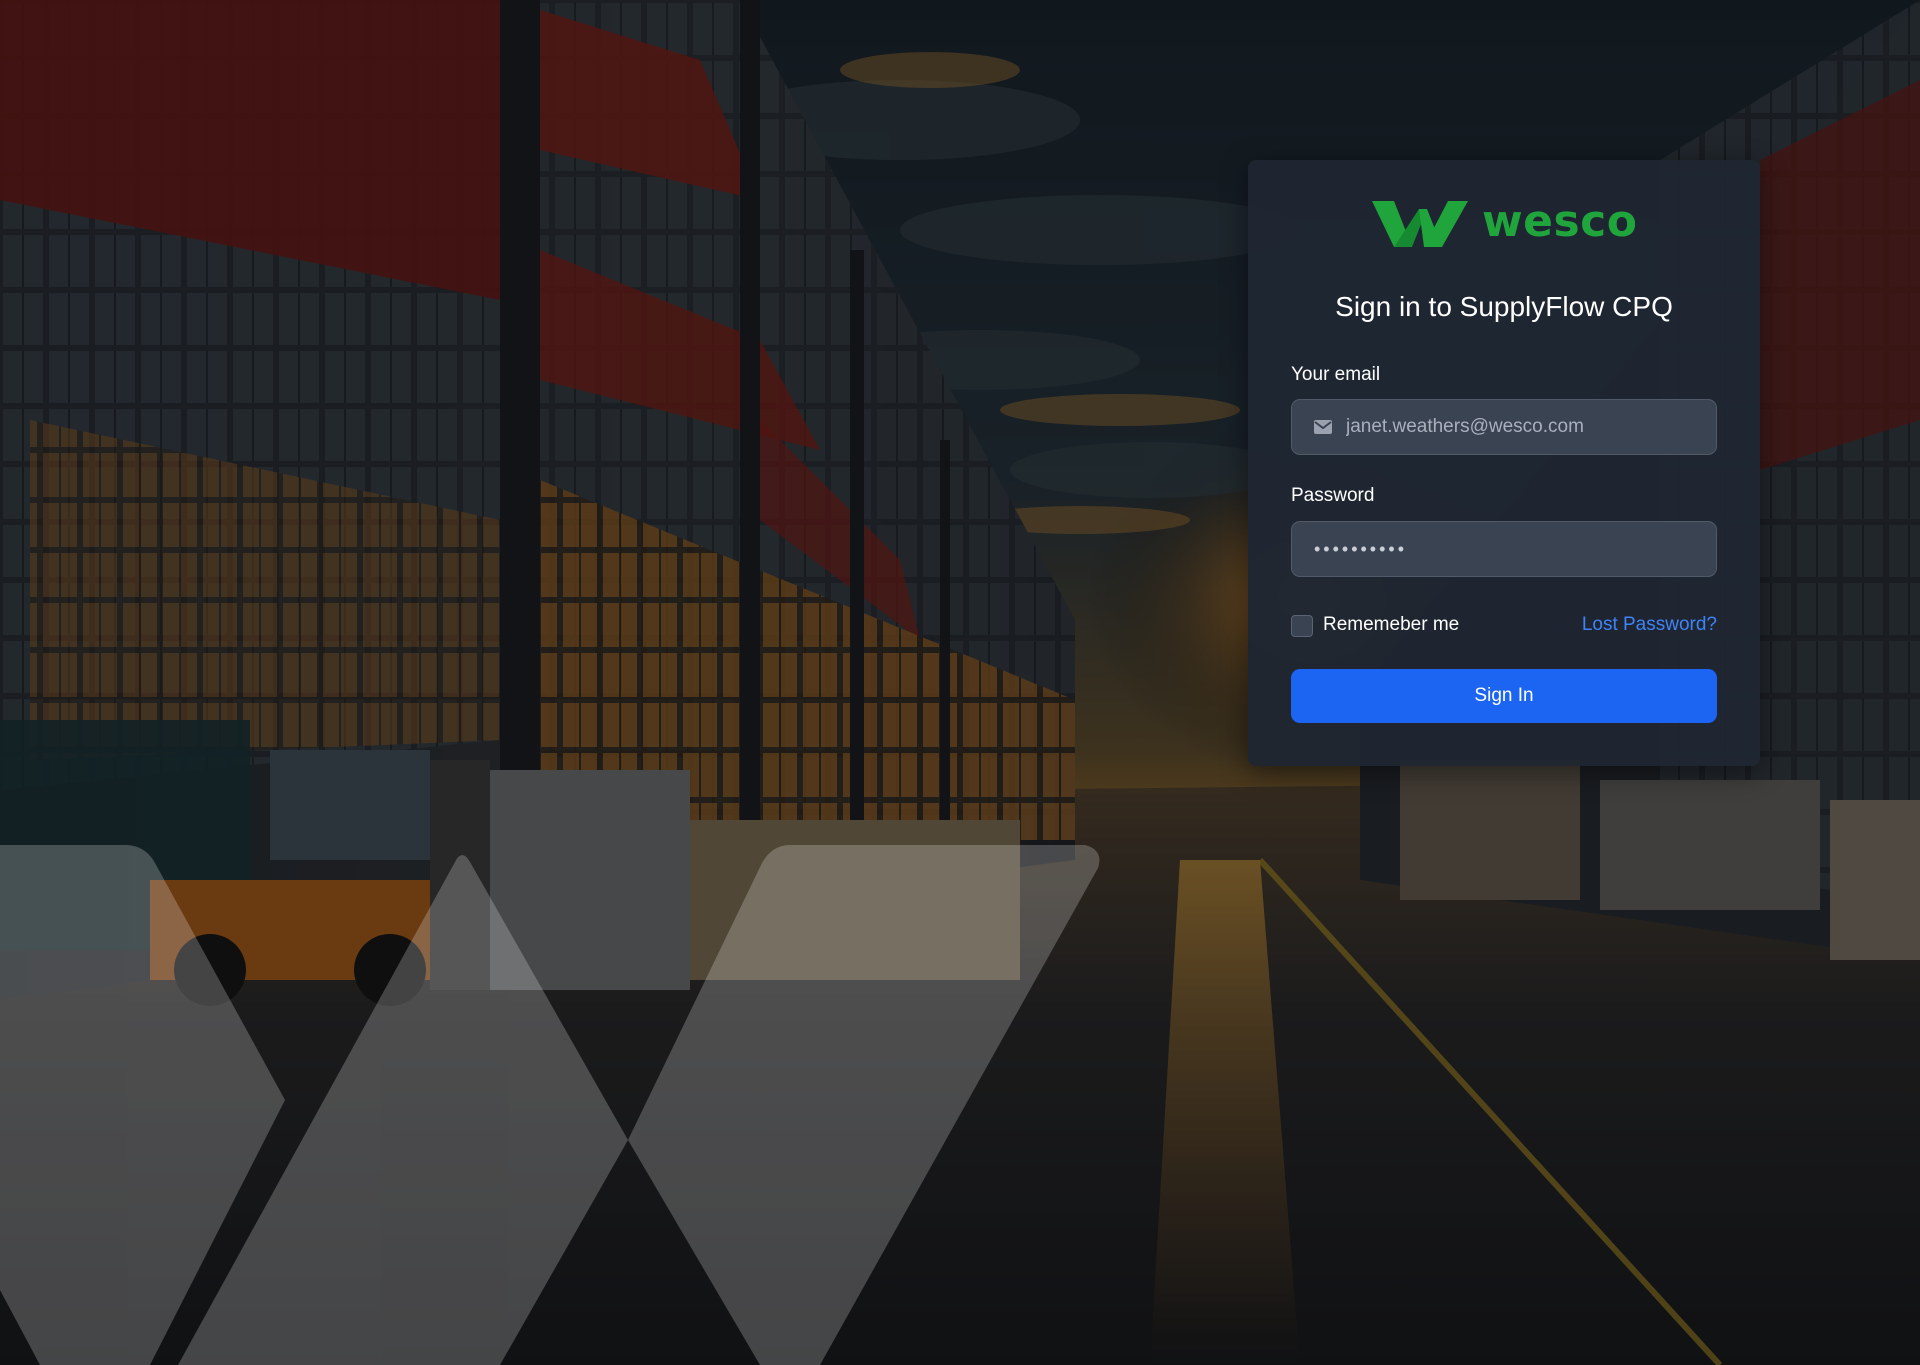 The image size is (1920, 1365). I want to click on password-input, so click(1508, 549).